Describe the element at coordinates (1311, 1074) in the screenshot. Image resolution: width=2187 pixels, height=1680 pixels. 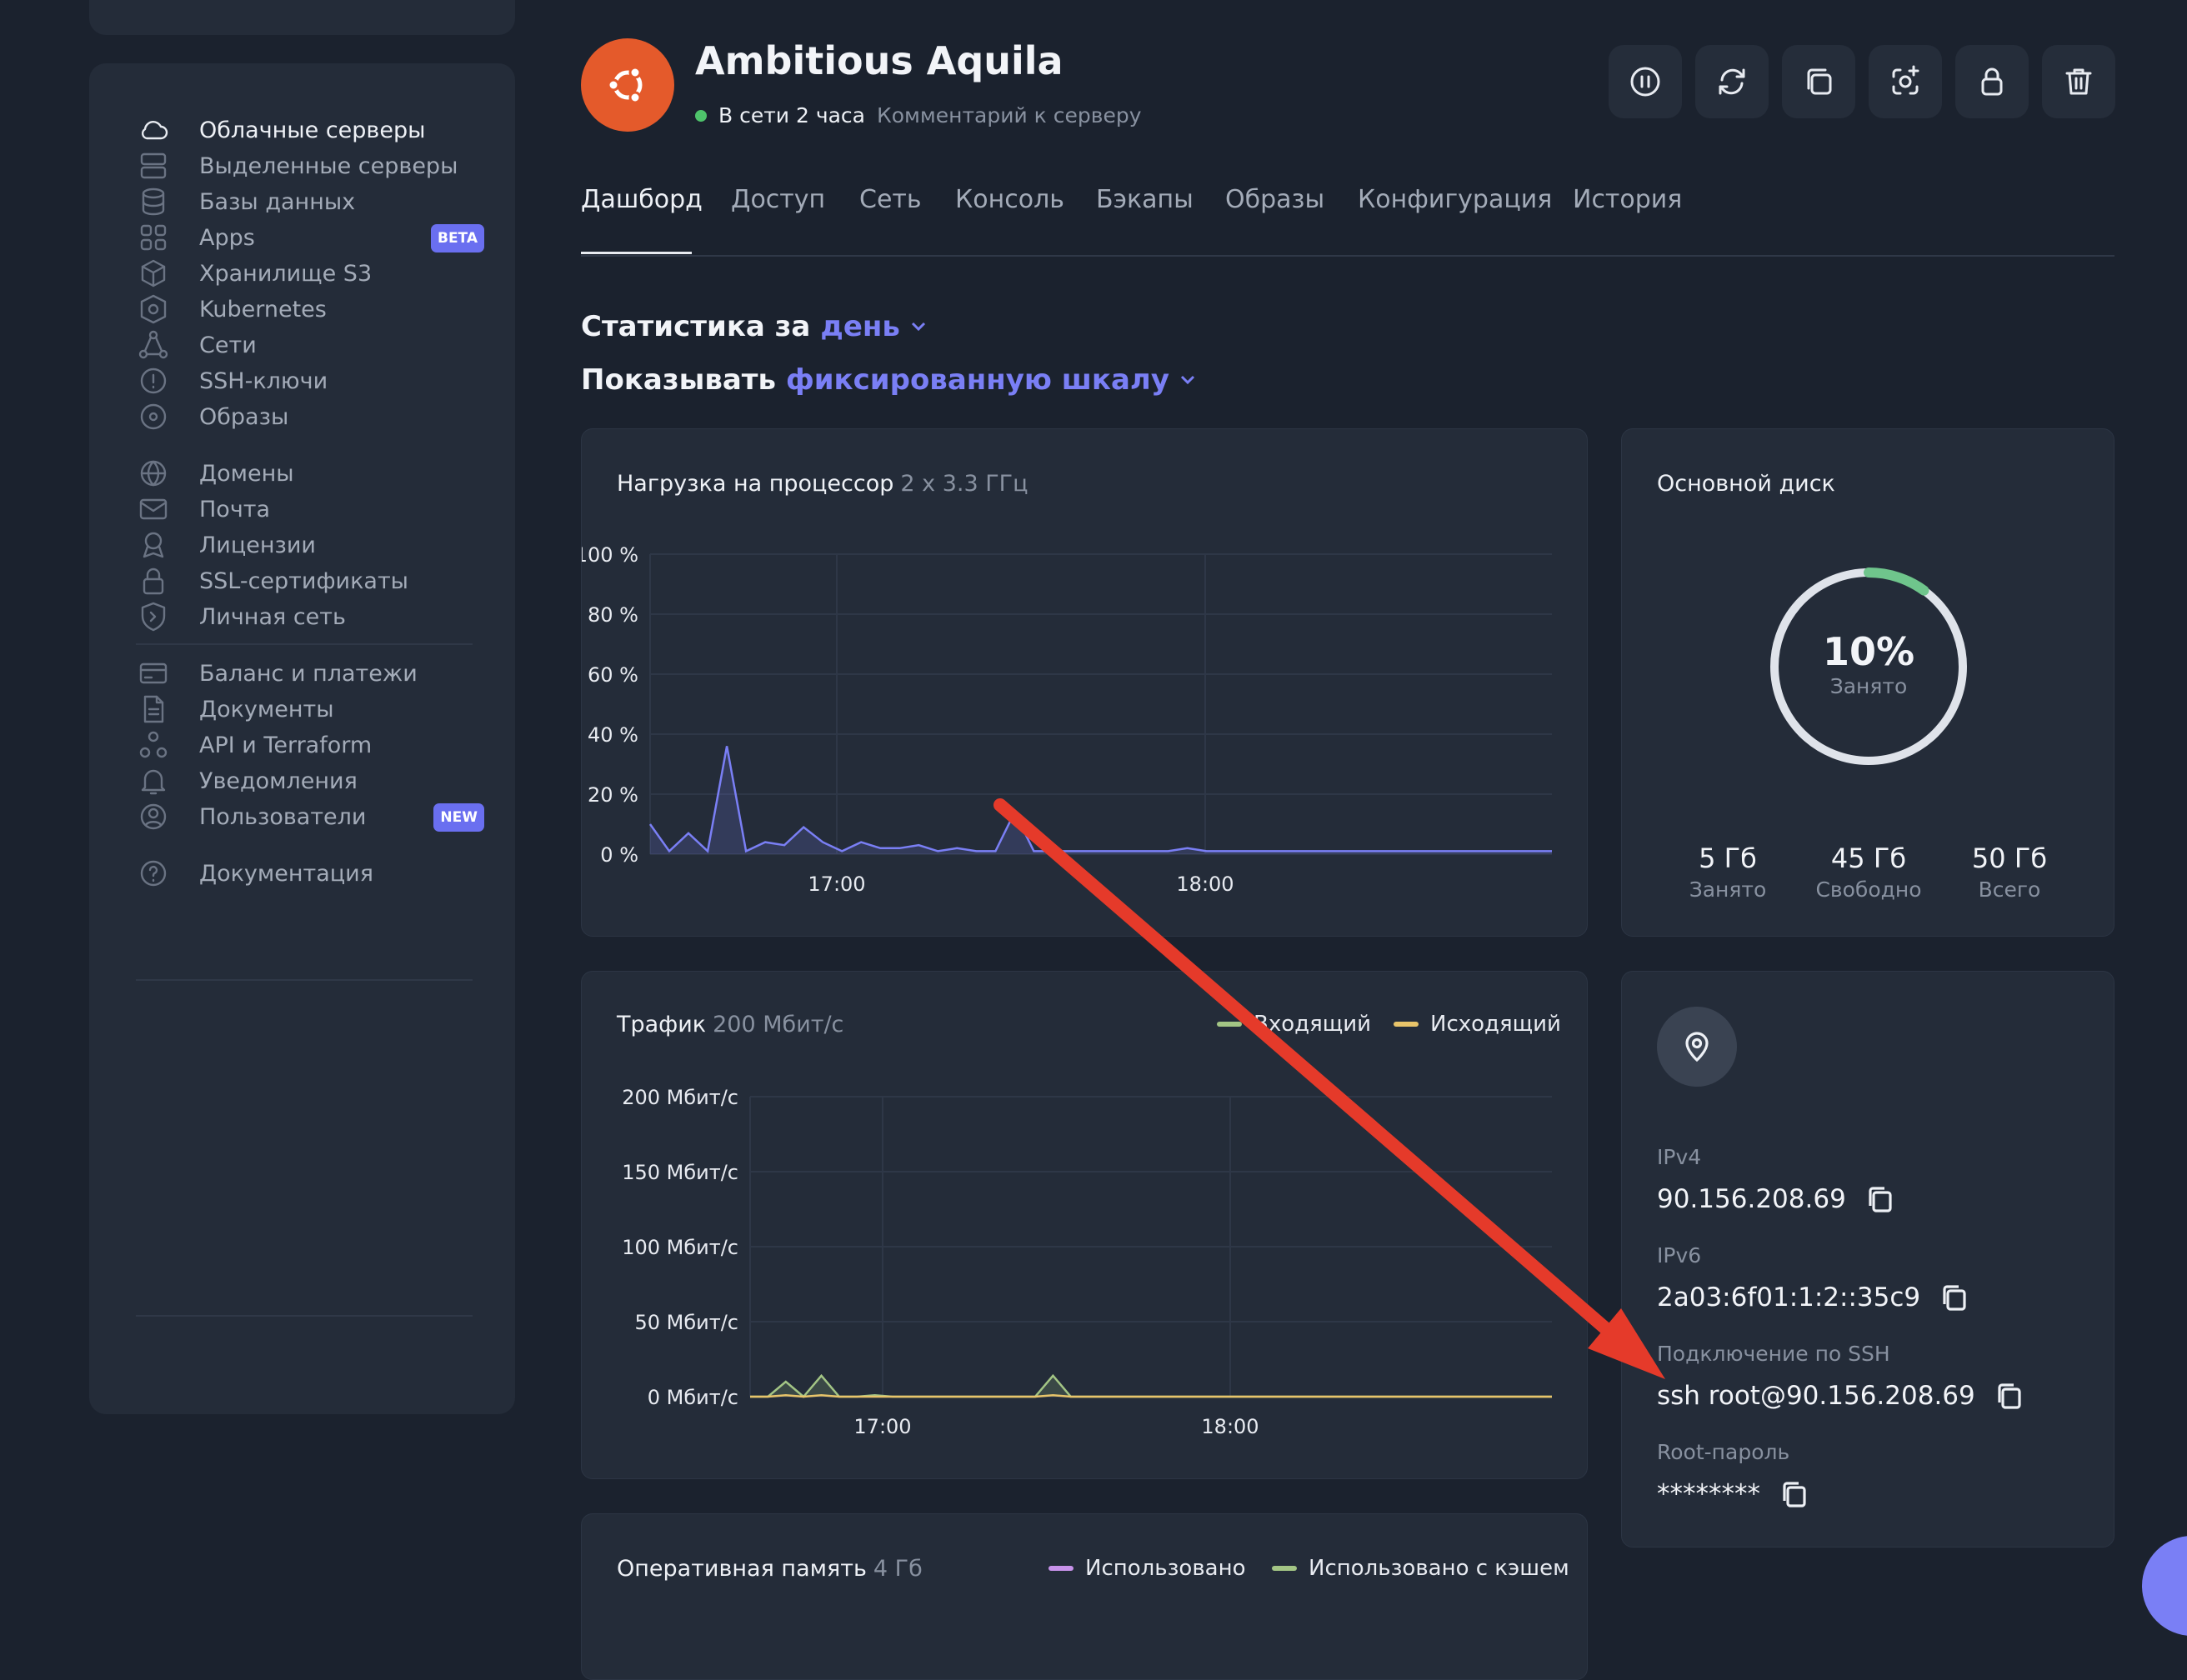
I see `arrow-shaft` at that location.